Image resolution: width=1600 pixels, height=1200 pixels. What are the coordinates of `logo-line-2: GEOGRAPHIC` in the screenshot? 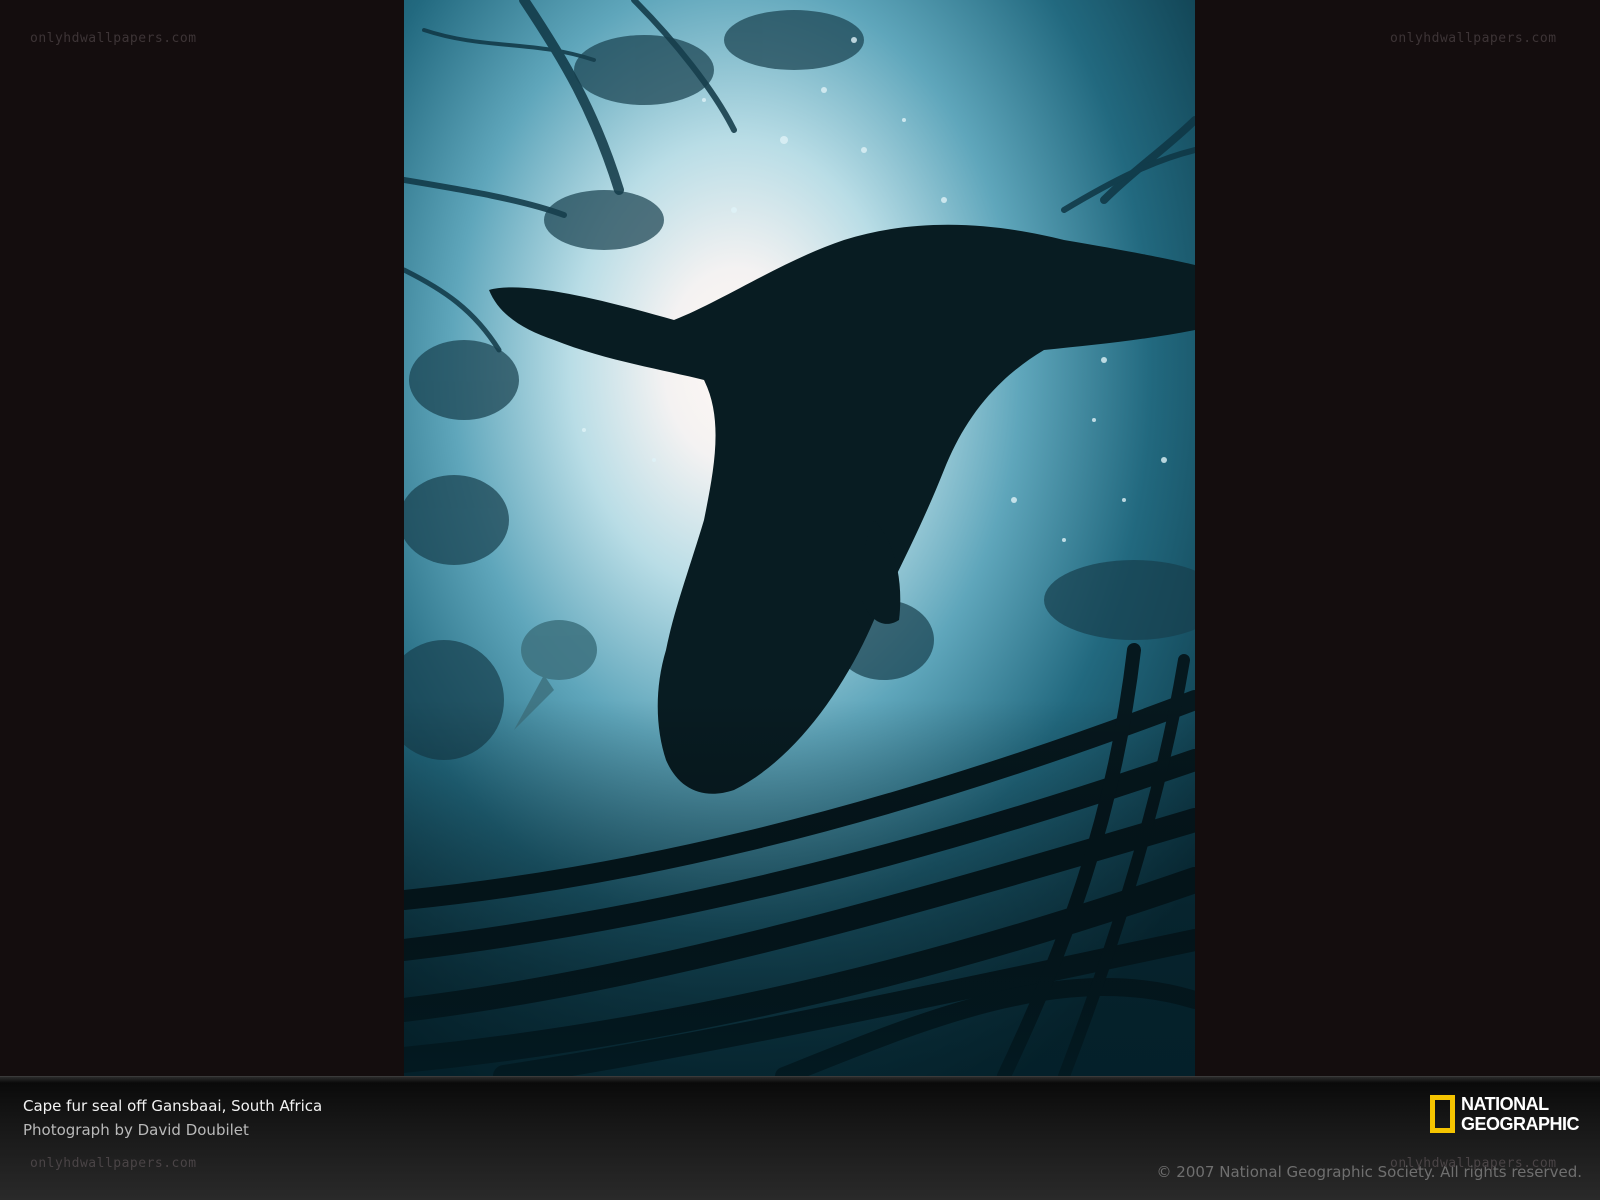 It's located at (1520, 1124).